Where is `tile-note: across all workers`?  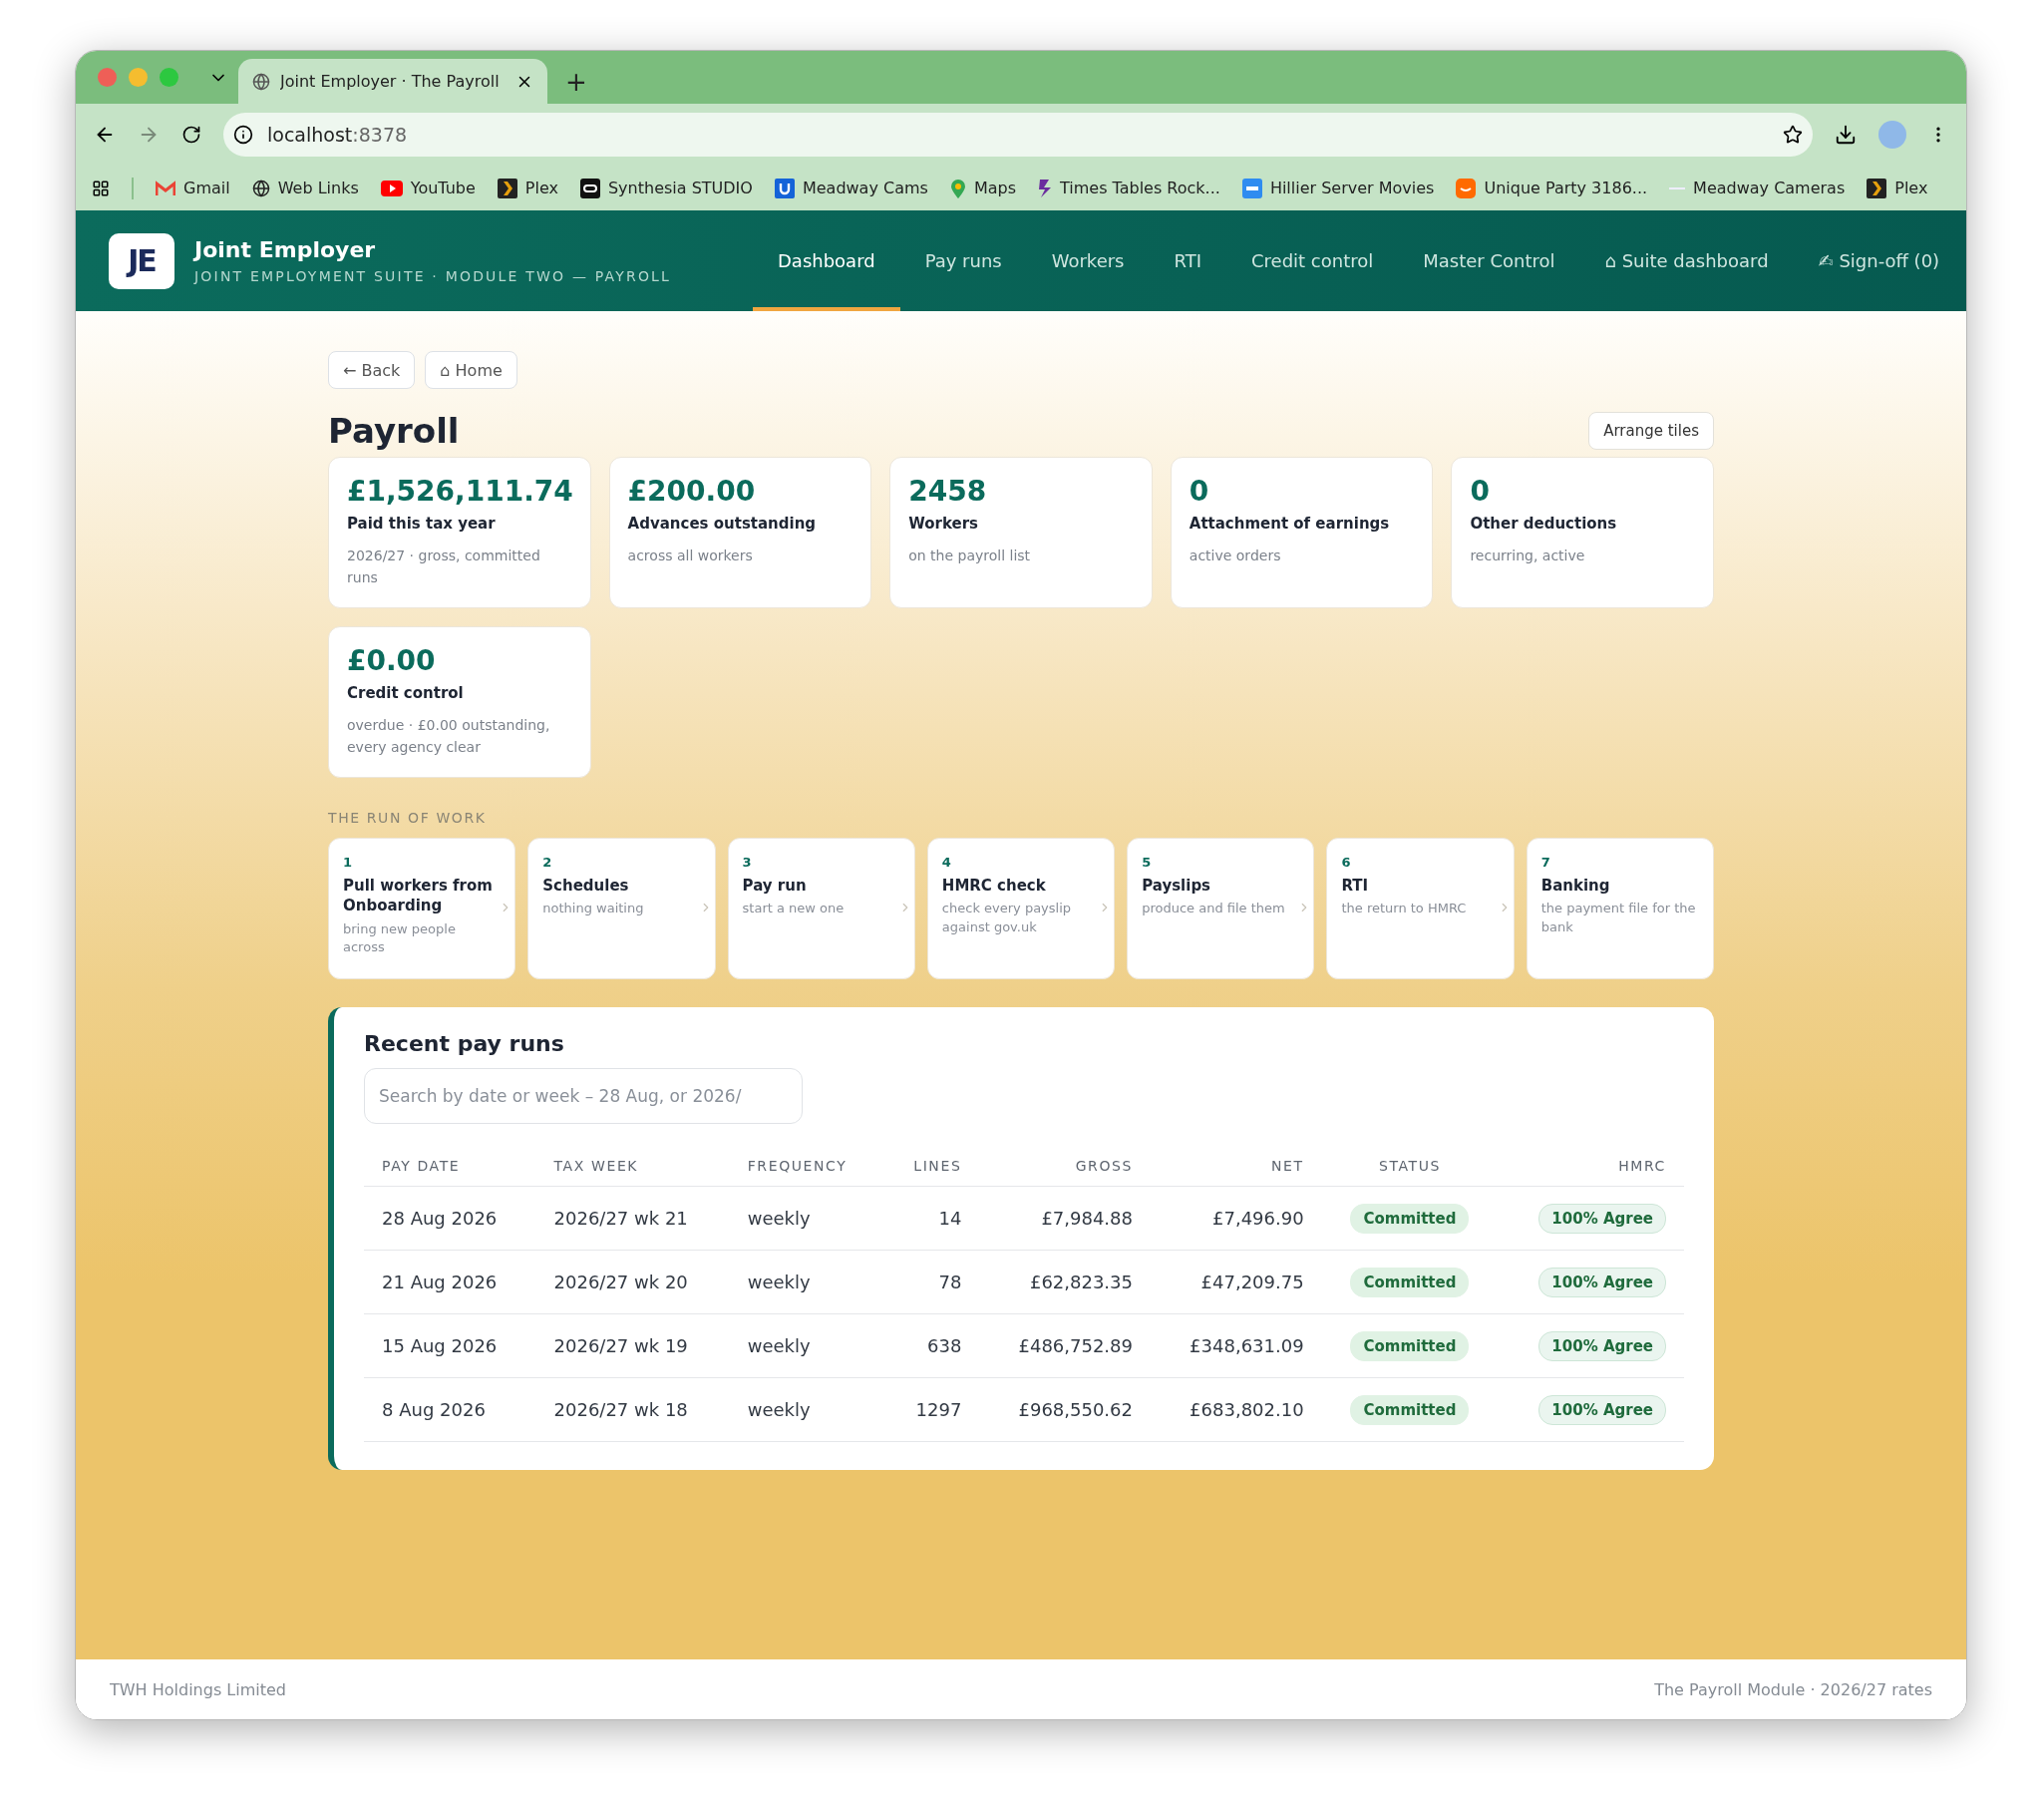 tile-note: across all workers is located at coordinates (690, 555).